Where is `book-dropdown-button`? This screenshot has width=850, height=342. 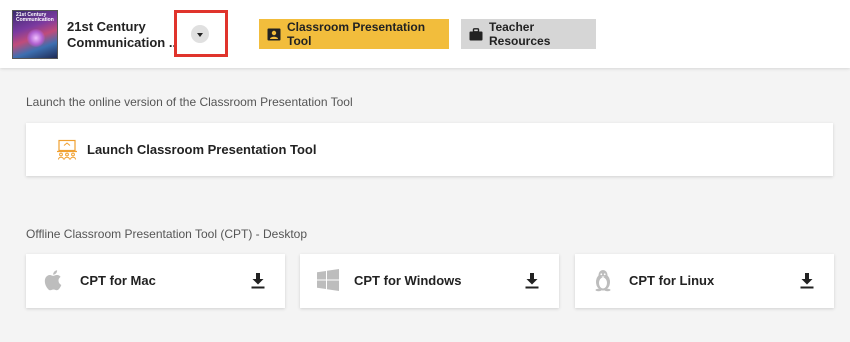 book-dropdown-button is located at coordinates (200, 34).